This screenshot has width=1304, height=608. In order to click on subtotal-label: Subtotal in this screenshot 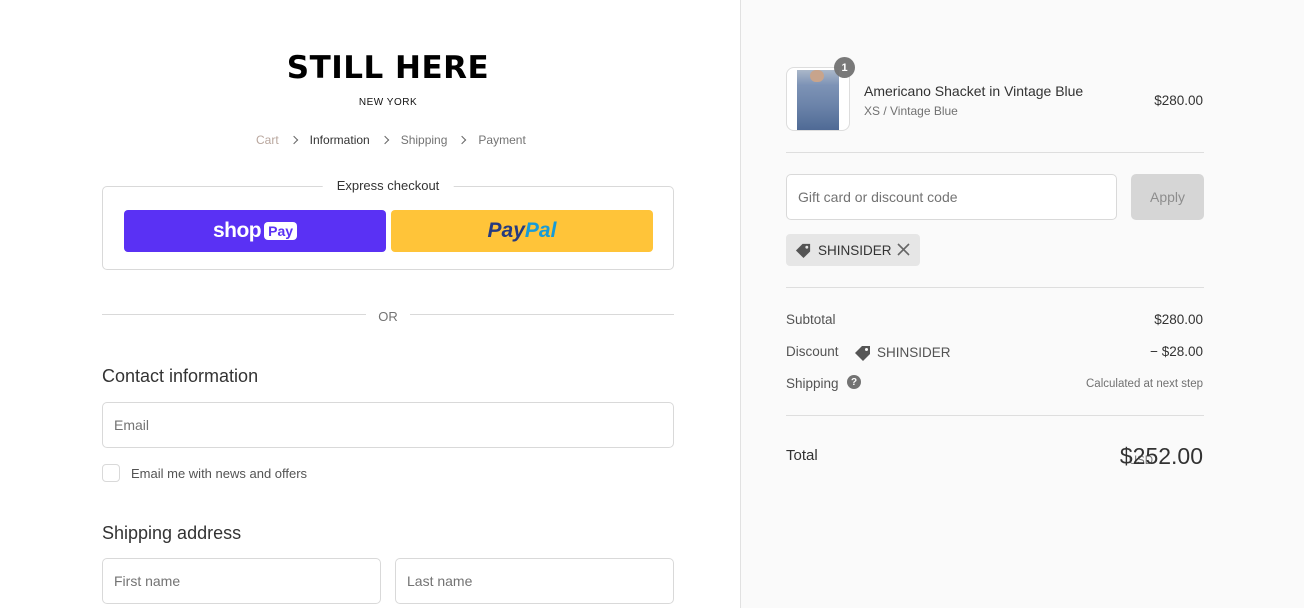, I will do `click(811, 319)`.